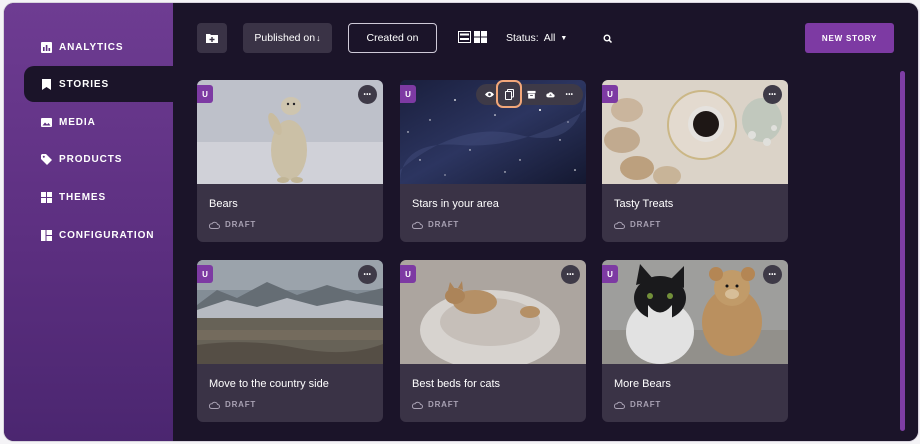  What do you see at coordinates (564, 38) in the screenshot?
I see `caret-down-icon: ▼` at bounding box center [564, 38].